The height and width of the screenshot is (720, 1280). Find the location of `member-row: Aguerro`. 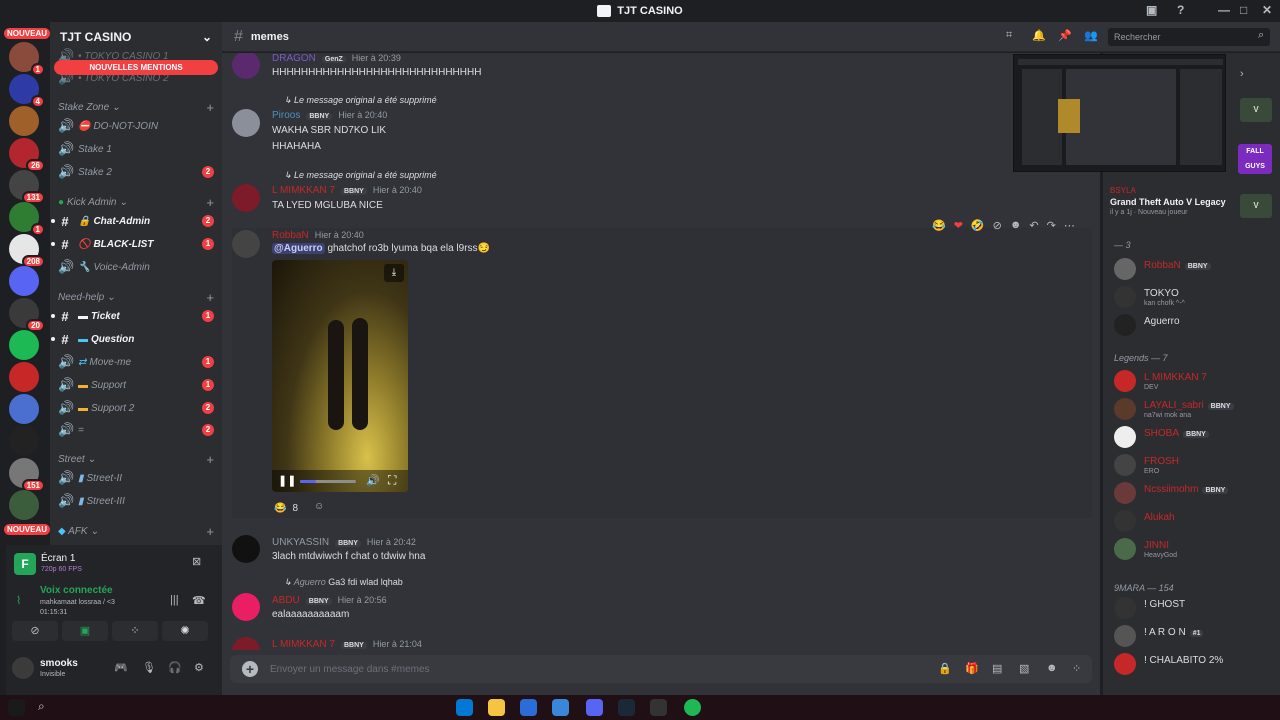

member-row: Aguerro is located at coordinates (1194, 325).